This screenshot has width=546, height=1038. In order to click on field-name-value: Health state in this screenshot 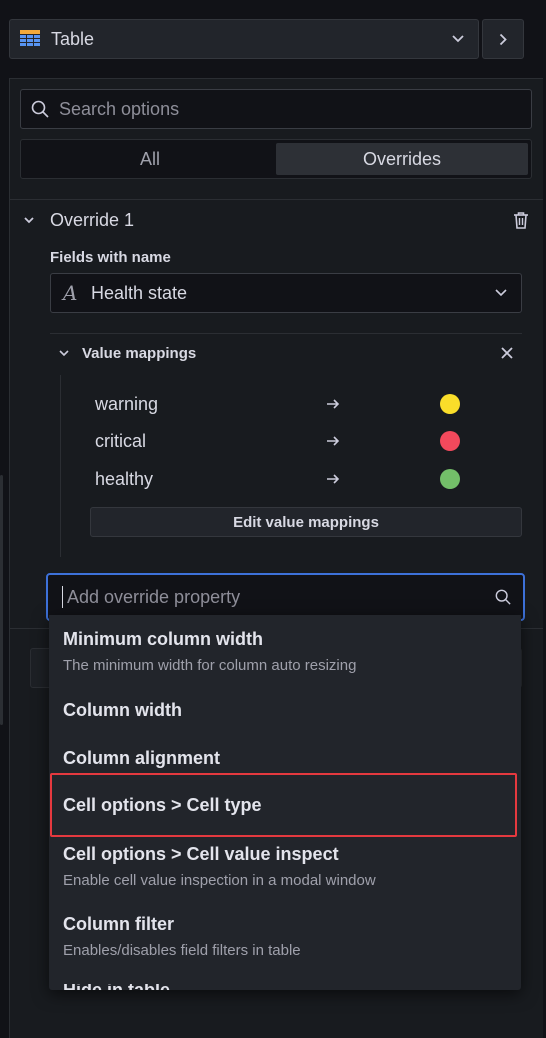, I will do `click(139, 292)`.